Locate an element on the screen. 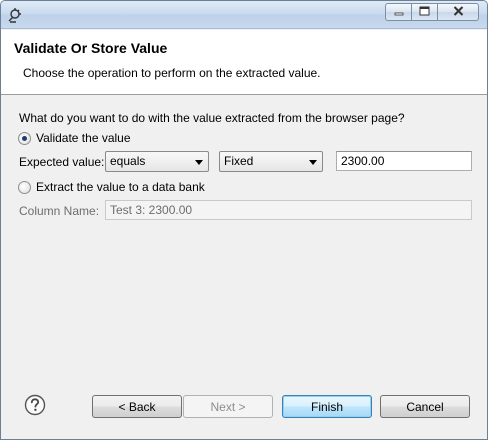  column-name-text: Test 3: 2300.00 is located at coordinates (151, 210).